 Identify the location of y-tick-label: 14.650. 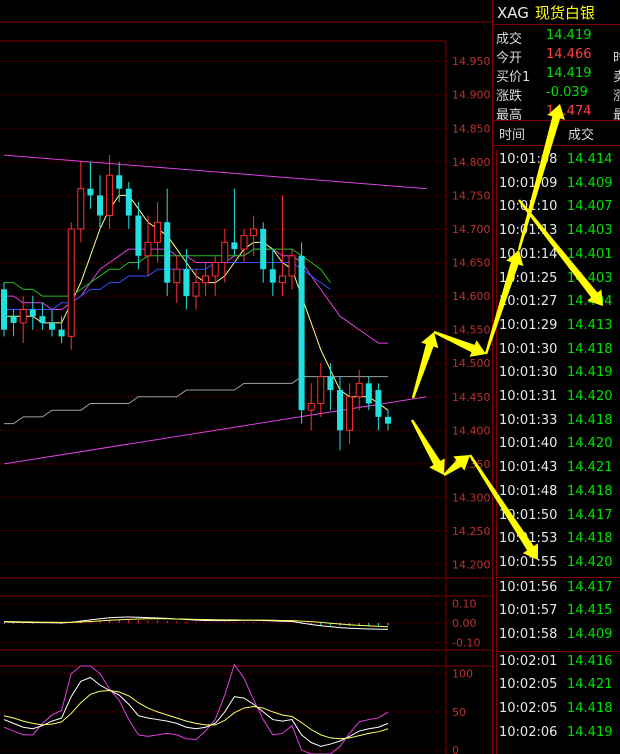
(471, 263).